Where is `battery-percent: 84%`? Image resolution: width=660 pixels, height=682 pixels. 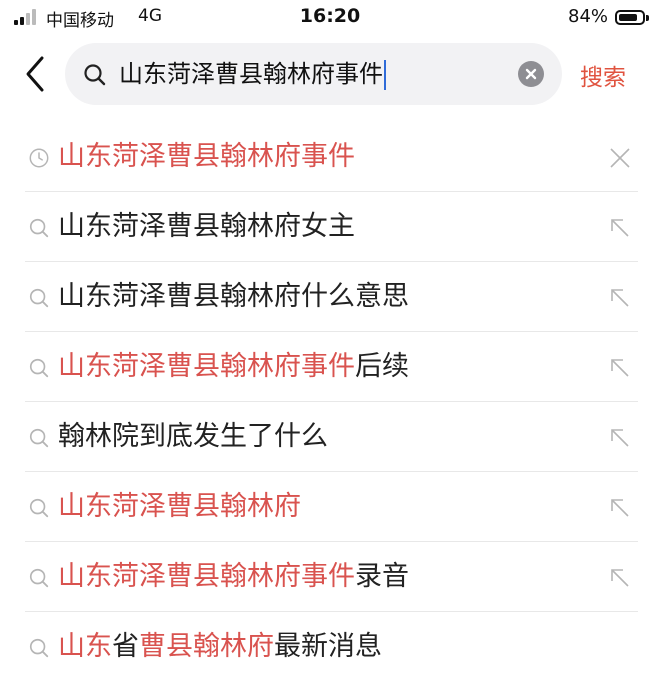 battery-percent: 84% is located at coordinates (588, 16).